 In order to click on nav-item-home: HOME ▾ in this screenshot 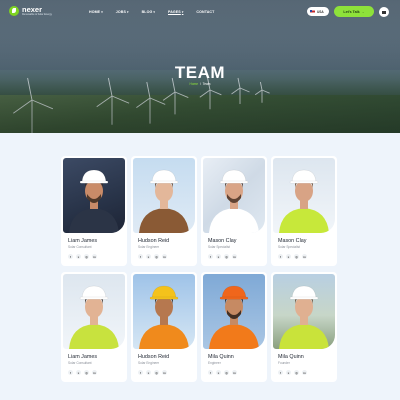, I will do `click(96, 12)`.